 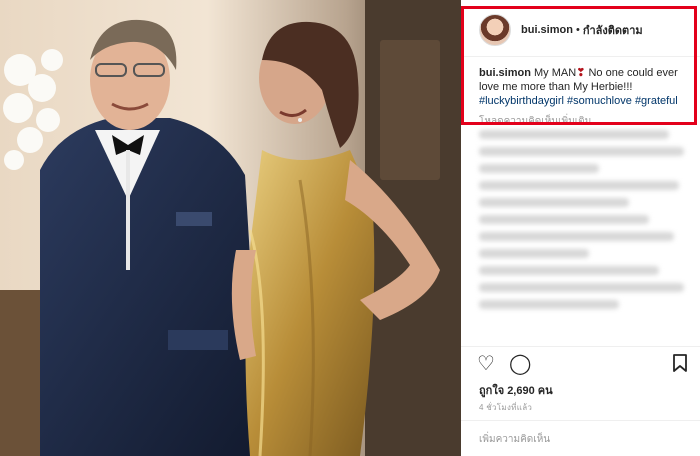 What do you see at coordinates (520, 364) in the screenshot?
I see `speech-bubble-icon: ◯` at bounding box center [520, 364].